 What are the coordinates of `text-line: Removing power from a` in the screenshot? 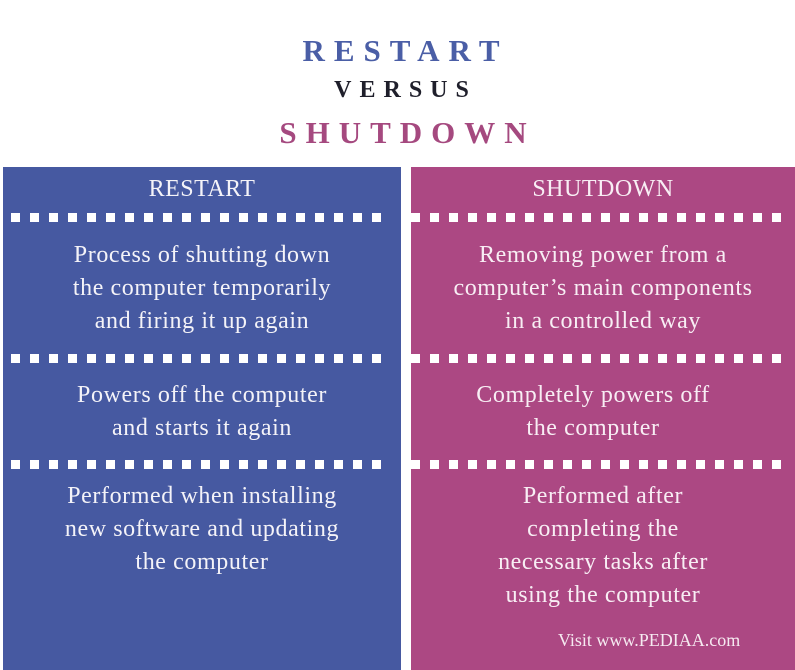 It's located at (603, 255).